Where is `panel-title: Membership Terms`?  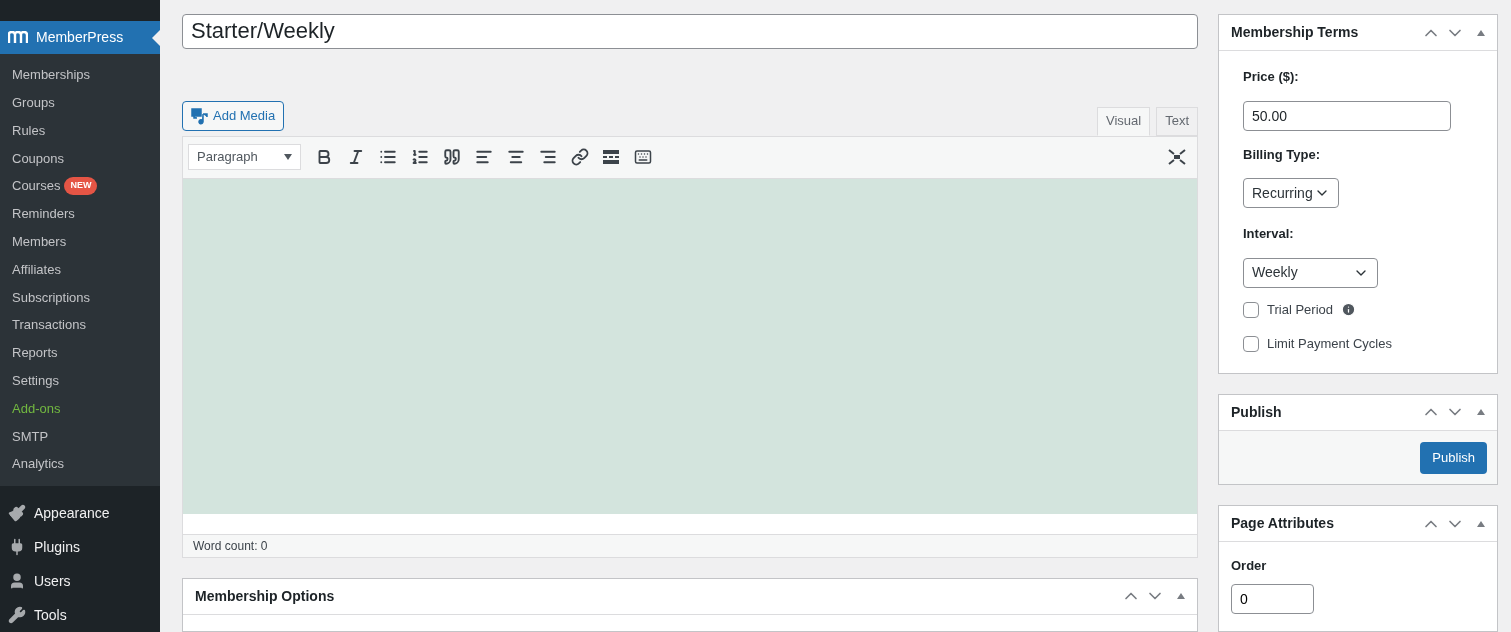 panel-title: Membership Terms is located at coordinates (1295, 32).